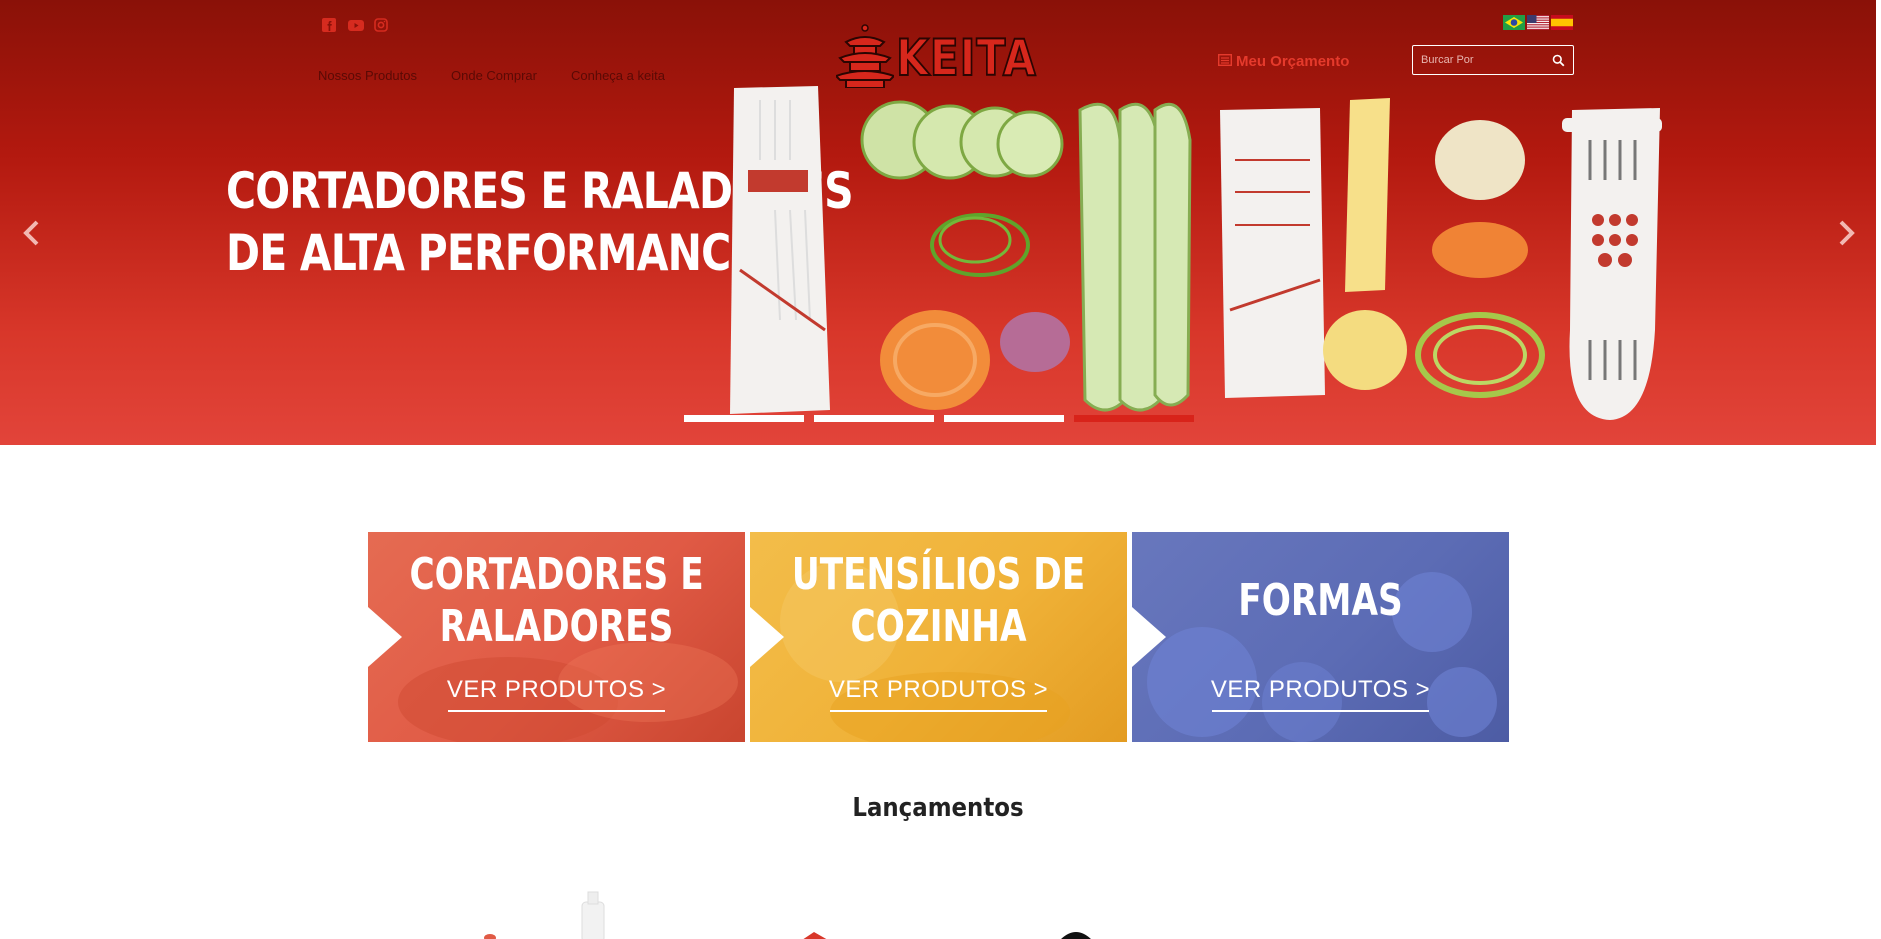  What do you see at coordinates (32, 233) in the screenshot?
I see `carousel-prev-icon` at bounding box center [32, 233].